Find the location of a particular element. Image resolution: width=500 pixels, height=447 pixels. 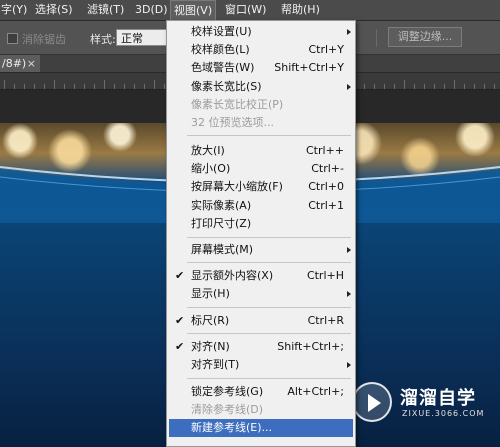

menu-item-clear-guides: 清除参考线(D) is located at coordinates (261, 410).